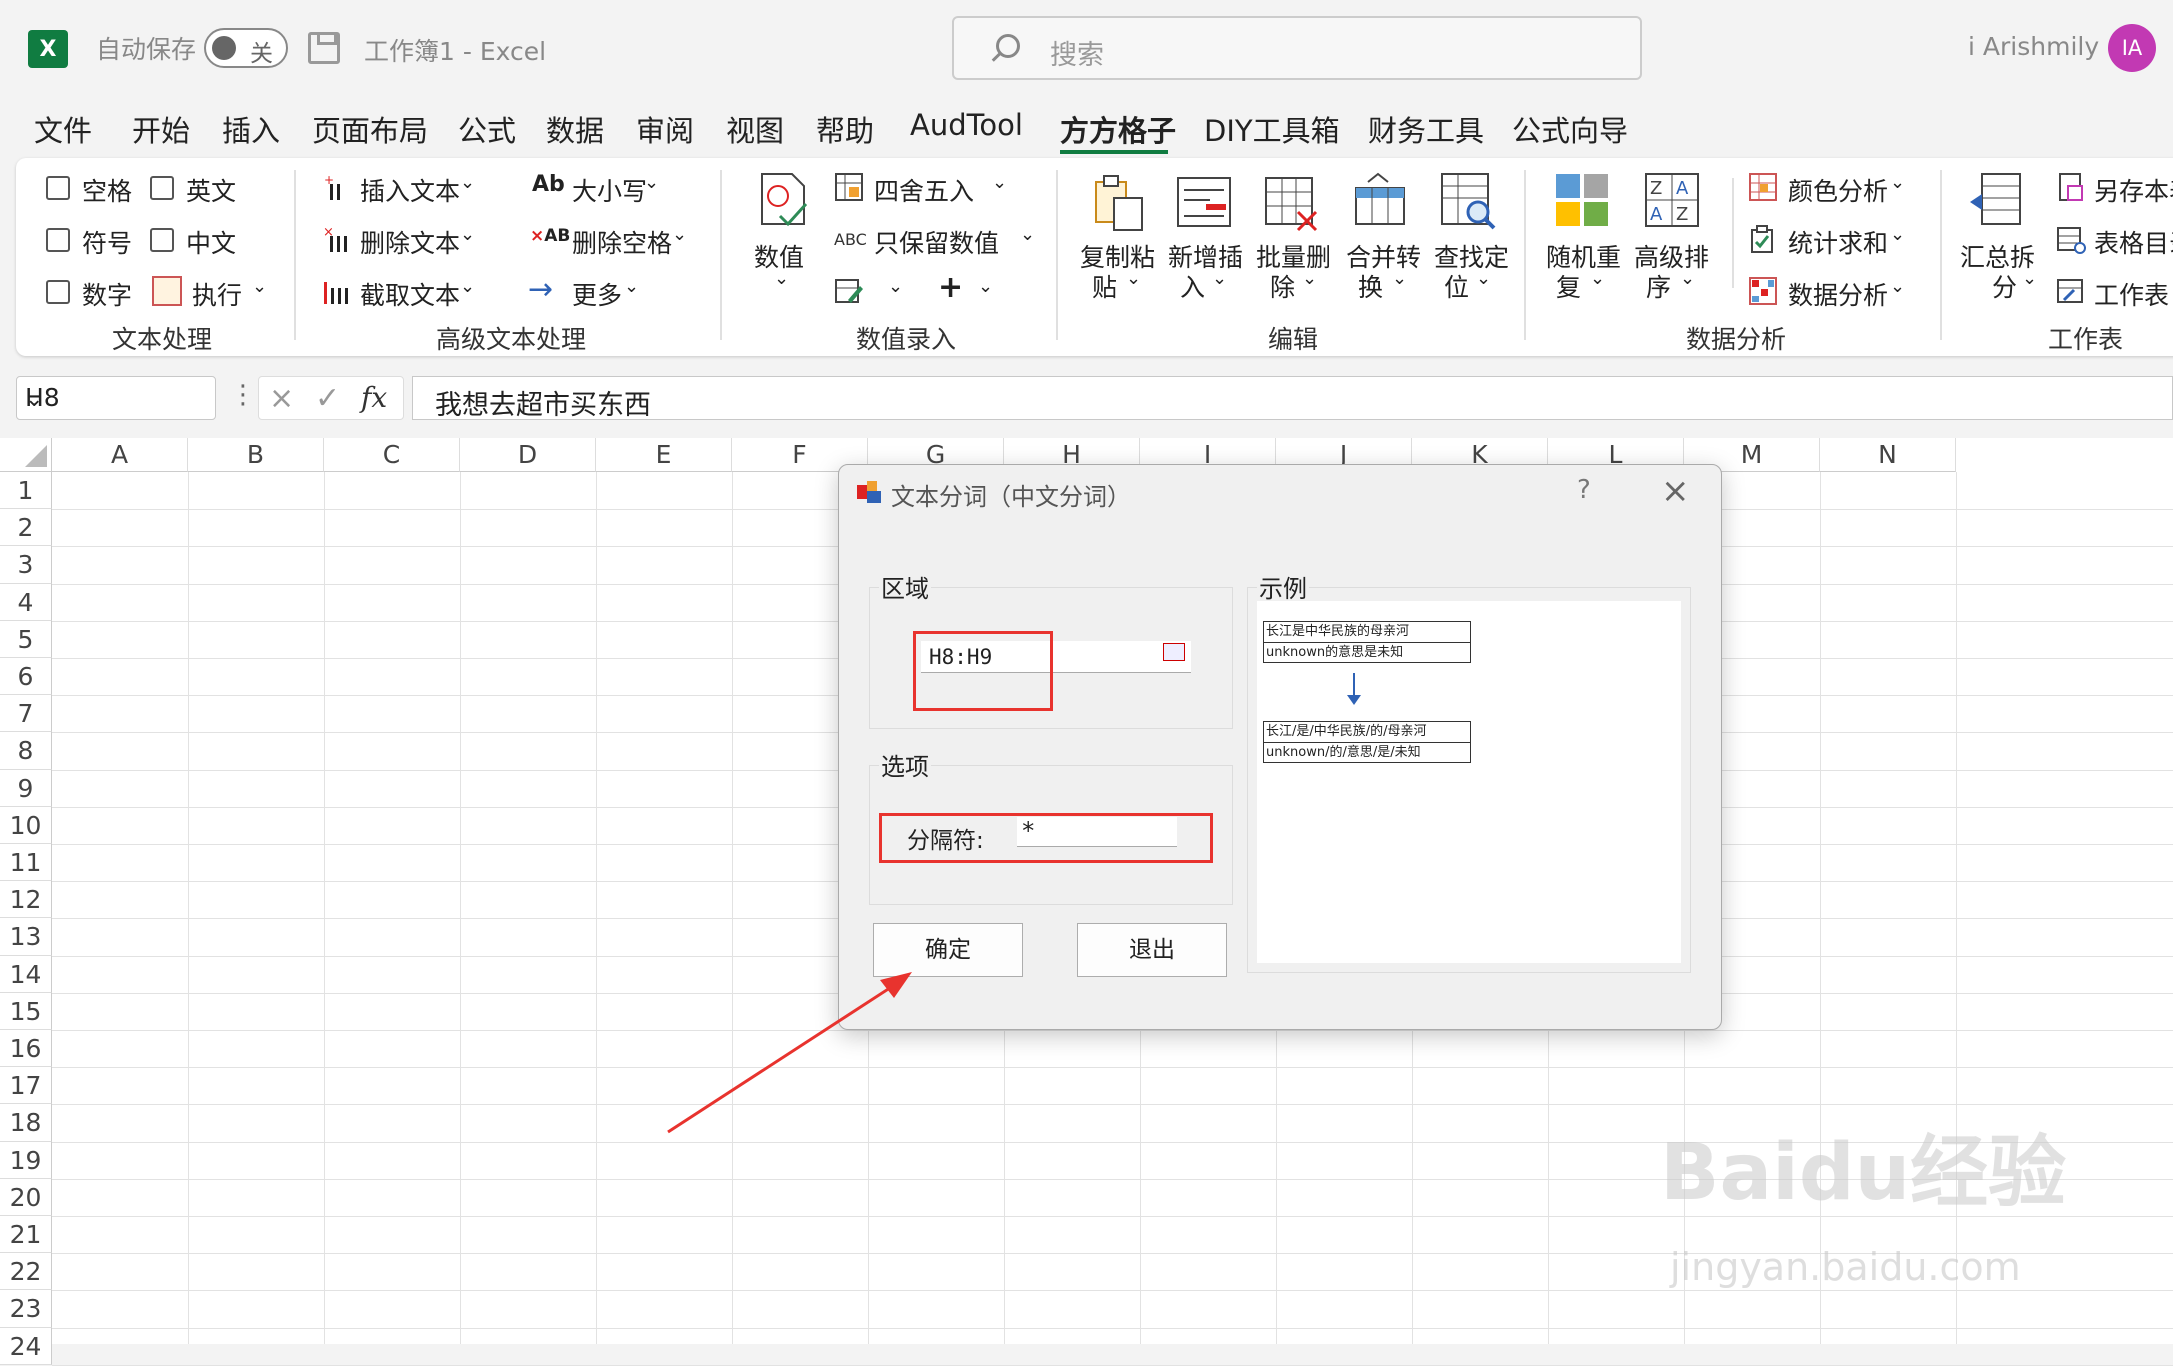  I want to click on ok-button: 确定, so click(948, 950).